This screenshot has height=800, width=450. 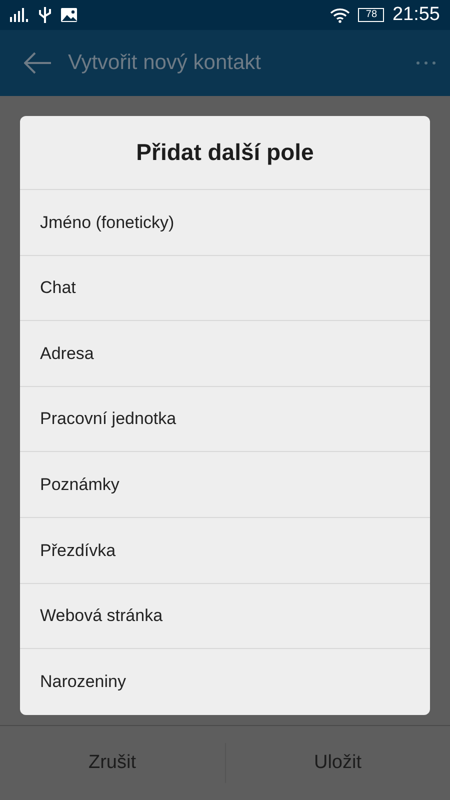 What do you see at coordinates (340, 15) in the screenshot?
I see `wifi-icon` at bounding box center [340, 15].